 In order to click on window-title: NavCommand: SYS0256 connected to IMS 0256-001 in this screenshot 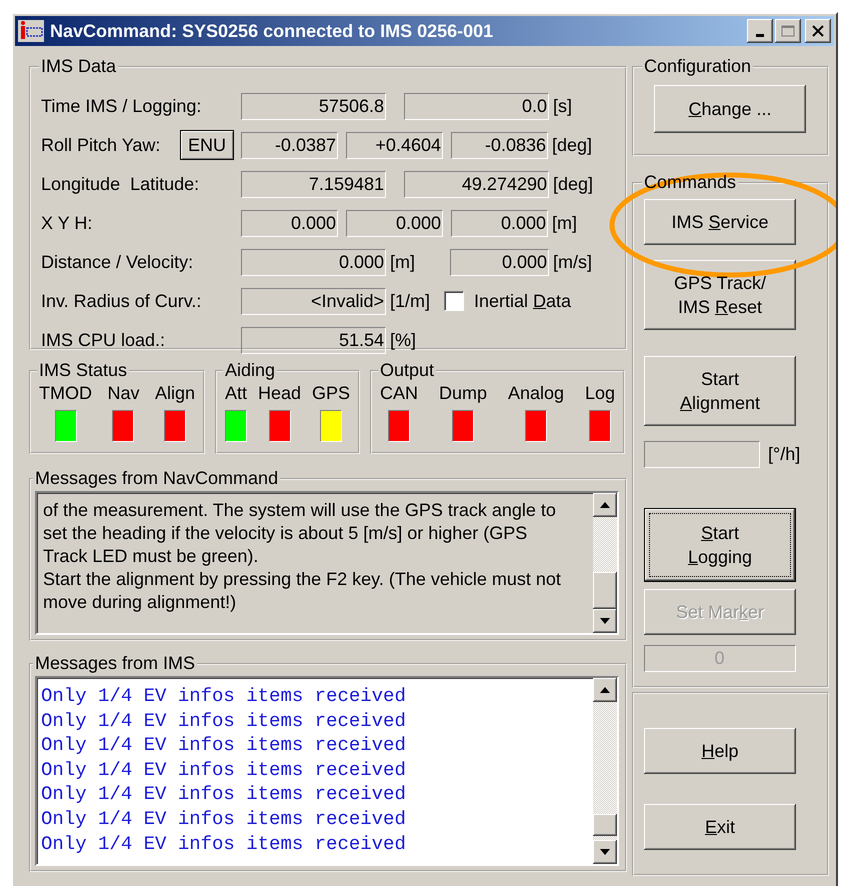, I will do `click(272, 31)`.